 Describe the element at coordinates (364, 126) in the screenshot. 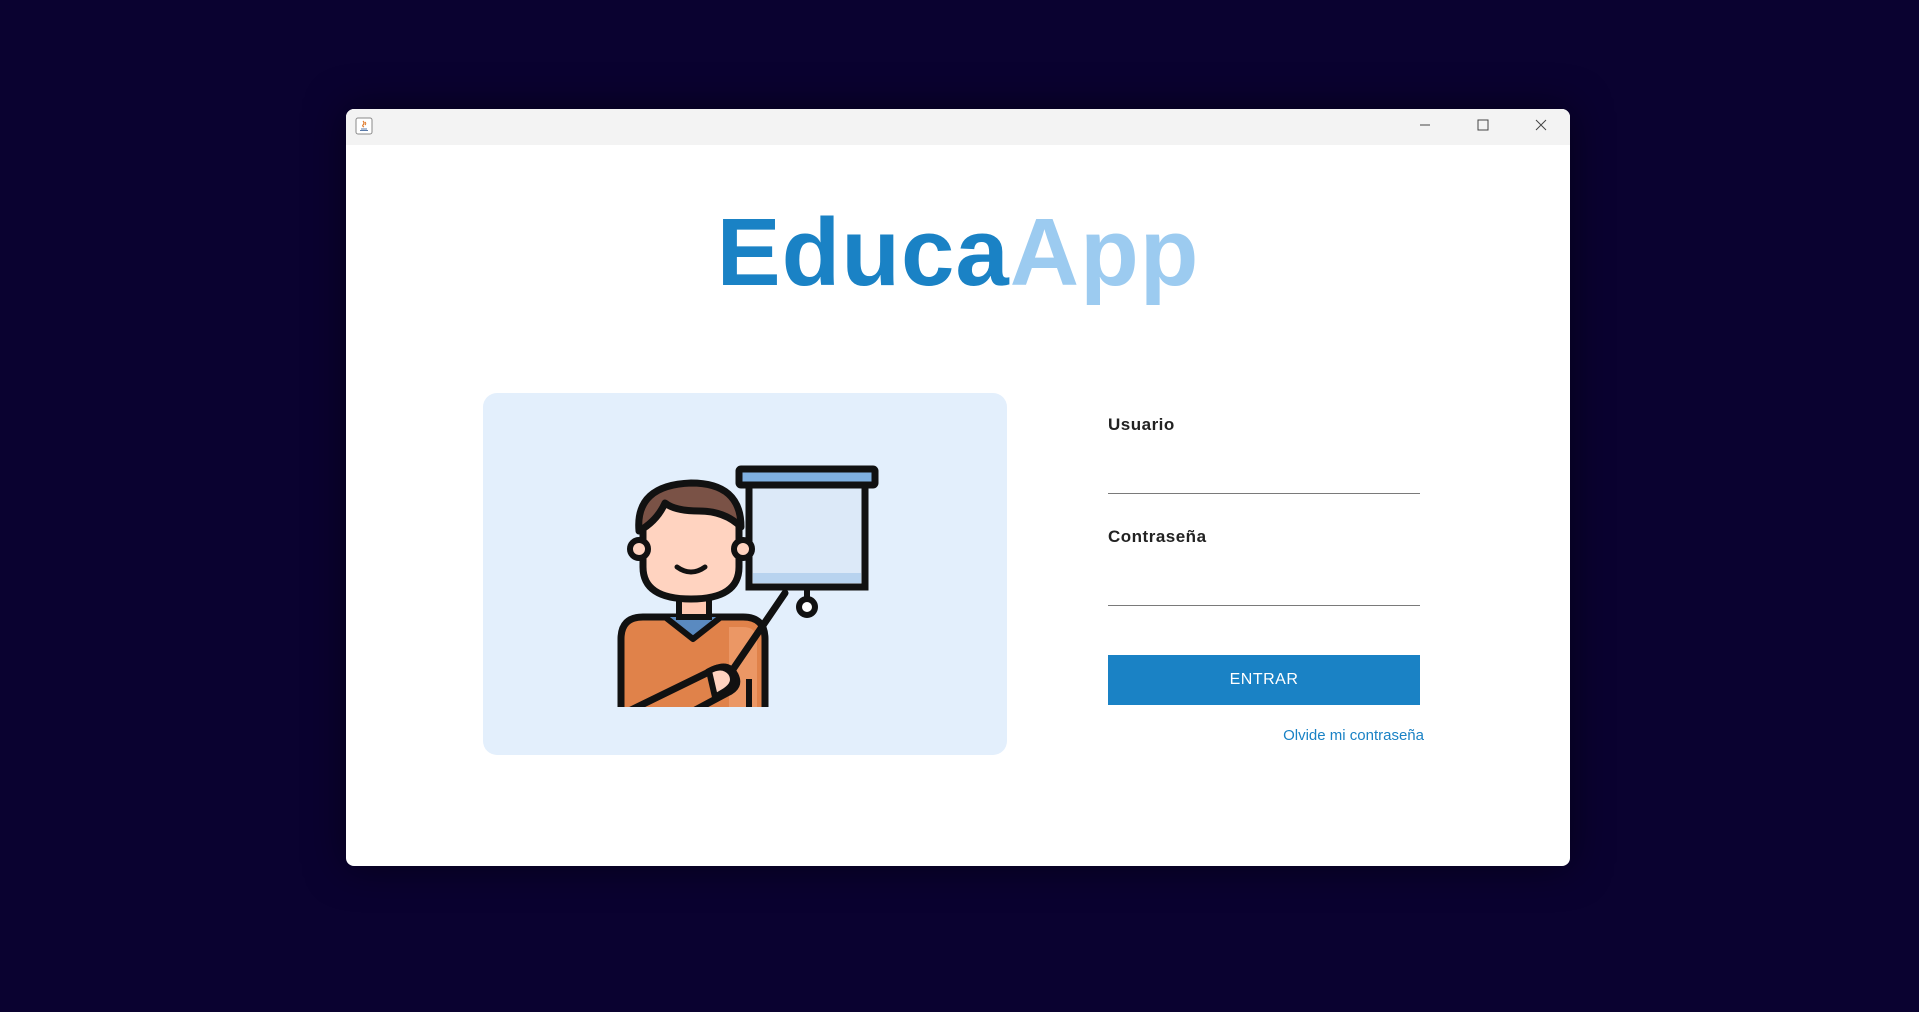

I see `java-app-icon` at that location.